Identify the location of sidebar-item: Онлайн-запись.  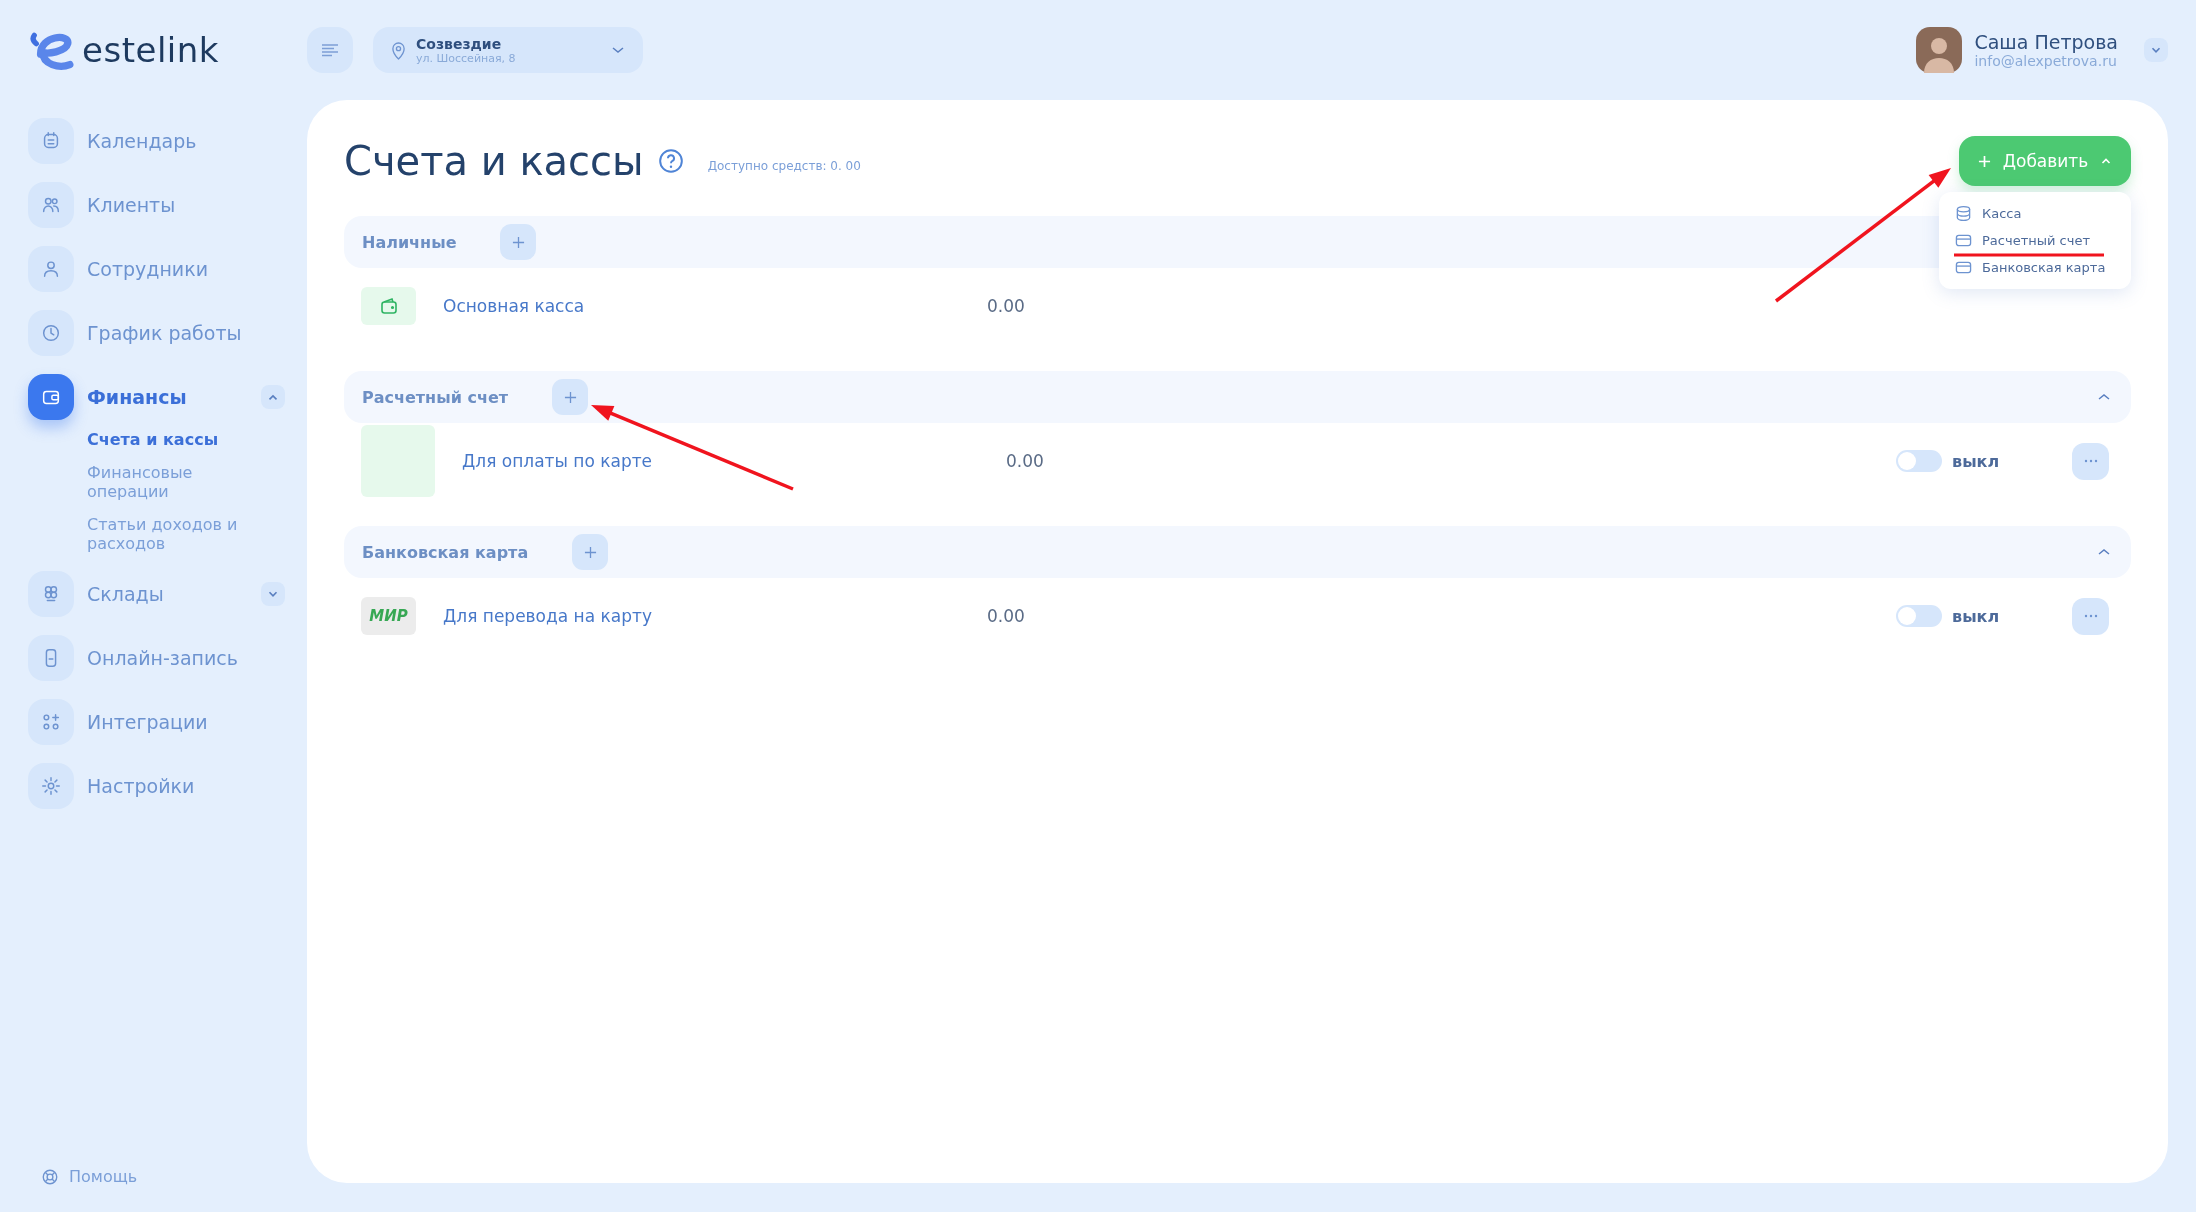
(167, 658).